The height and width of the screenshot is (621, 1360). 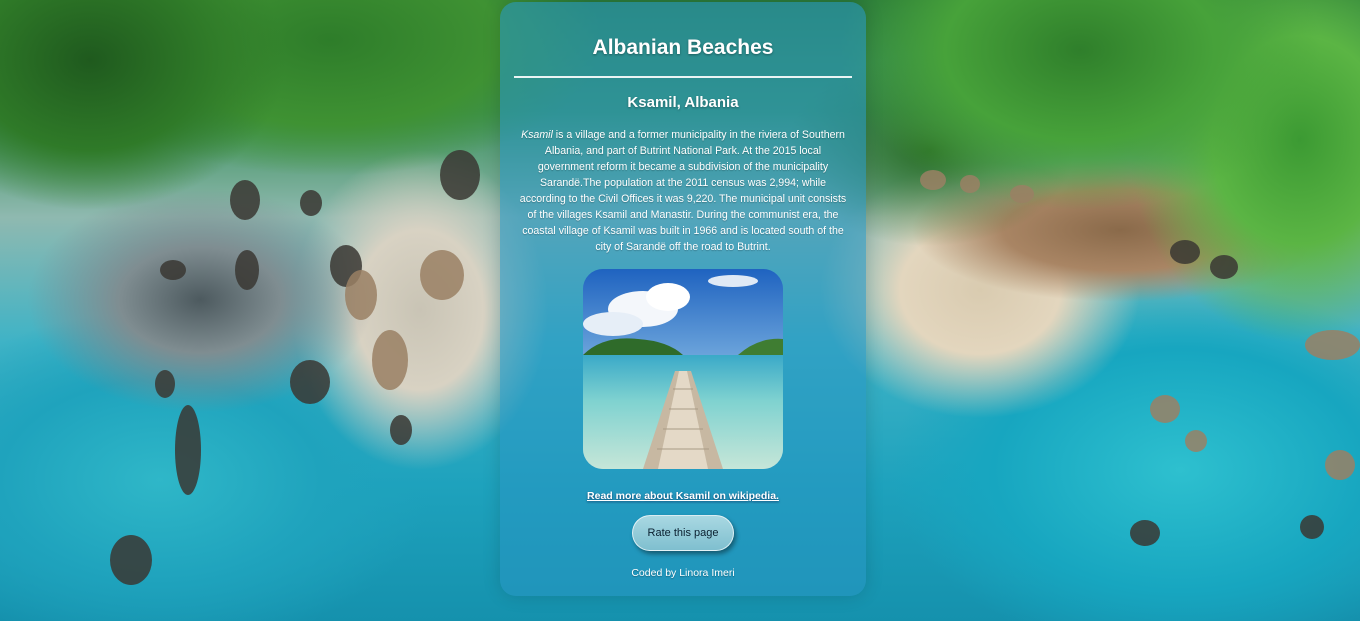 What do you see at coordinates (683, 369) in the screenshot?
I see `beach-pier-photo` at bounding box center [683, 369].